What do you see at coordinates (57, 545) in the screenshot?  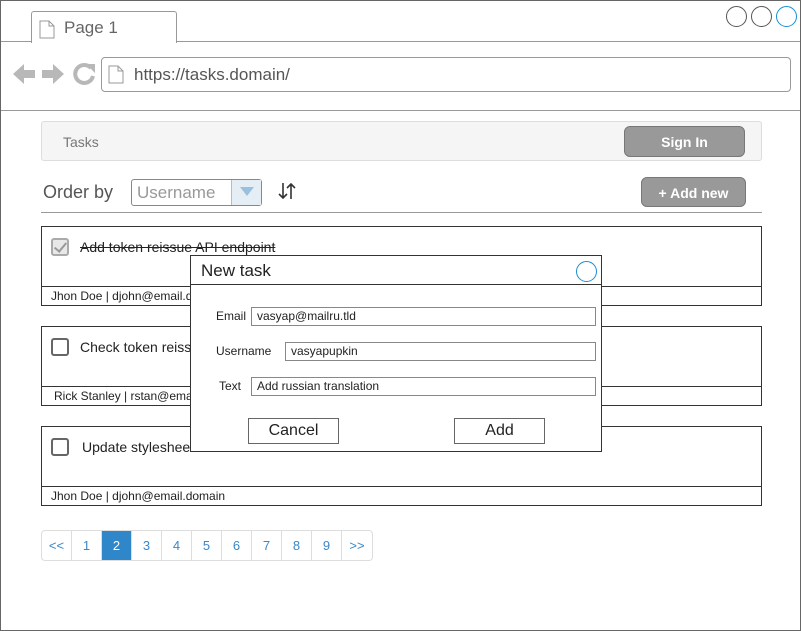 I see `page-first: <<` at bounding box center [57, 545].